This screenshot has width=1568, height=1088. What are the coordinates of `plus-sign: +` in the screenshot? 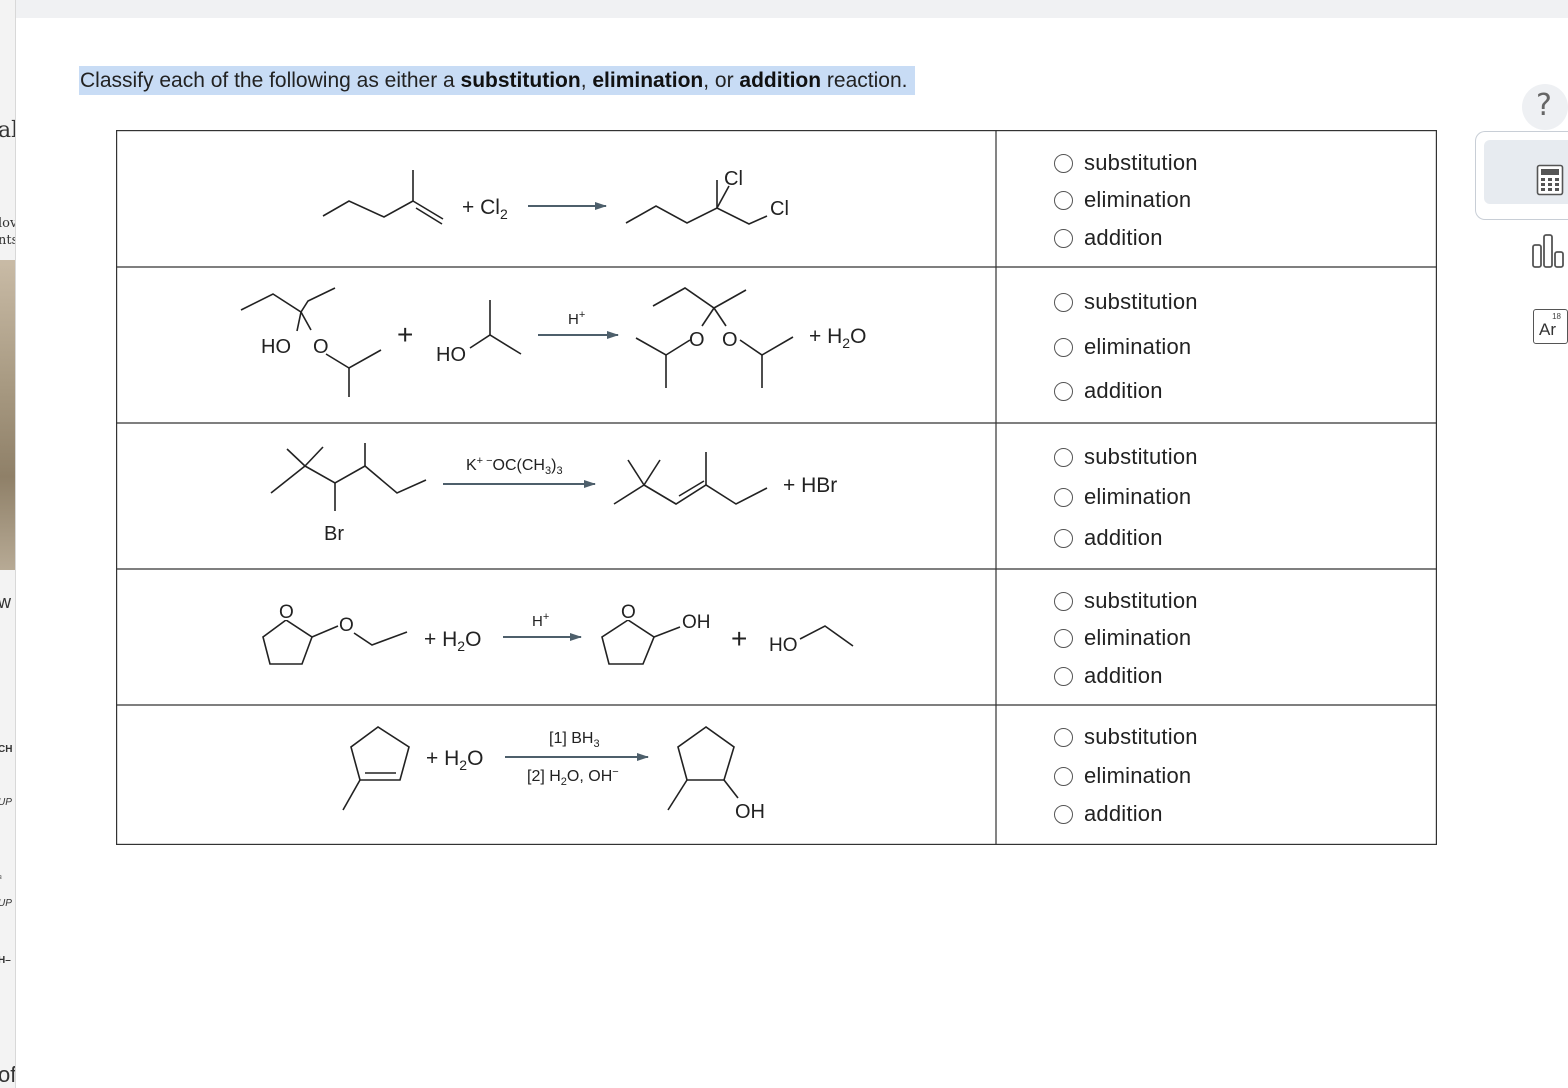 It's located at (405, 334).